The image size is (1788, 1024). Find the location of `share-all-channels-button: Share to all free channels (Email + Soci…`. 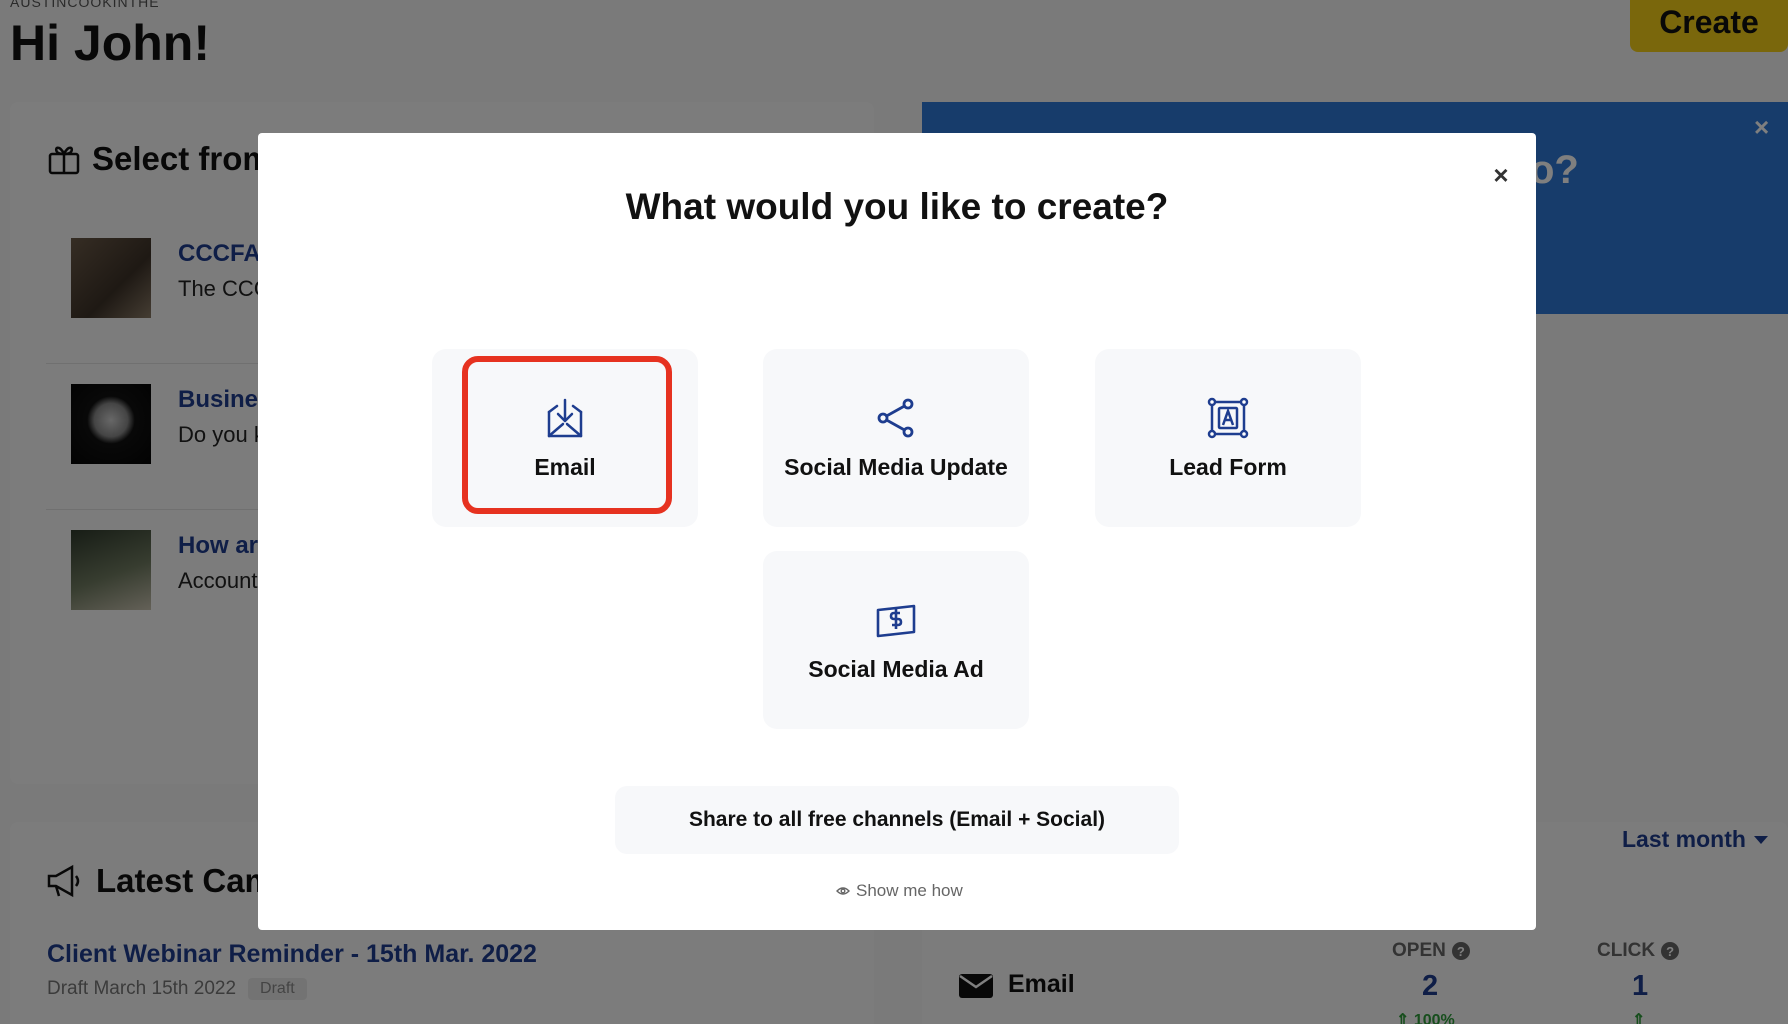

share-all-channels-button: Share to all free channels (Email + Soci… is located at coordinates (897, 820).